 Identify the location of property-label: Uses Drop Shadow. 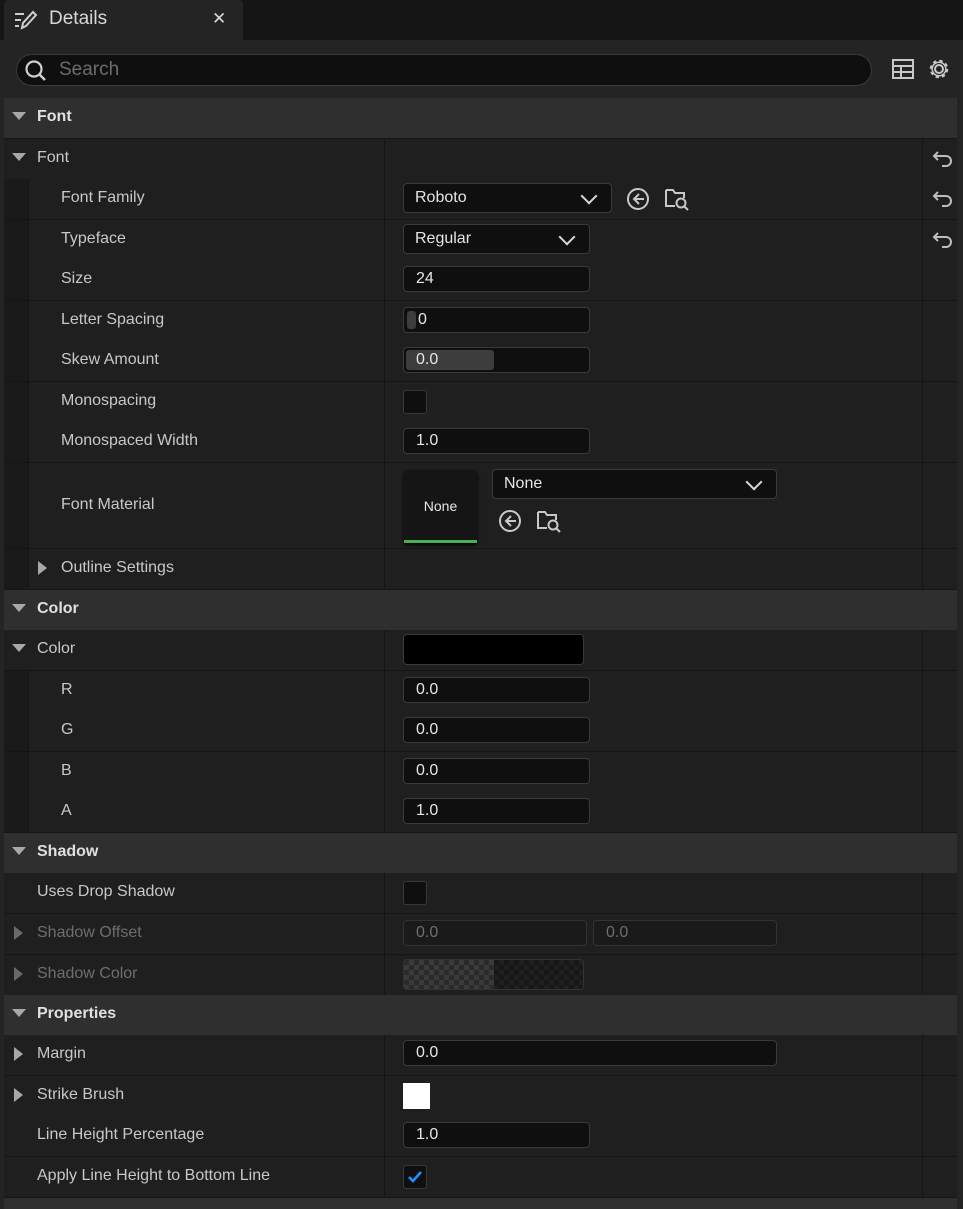
(106, 891).